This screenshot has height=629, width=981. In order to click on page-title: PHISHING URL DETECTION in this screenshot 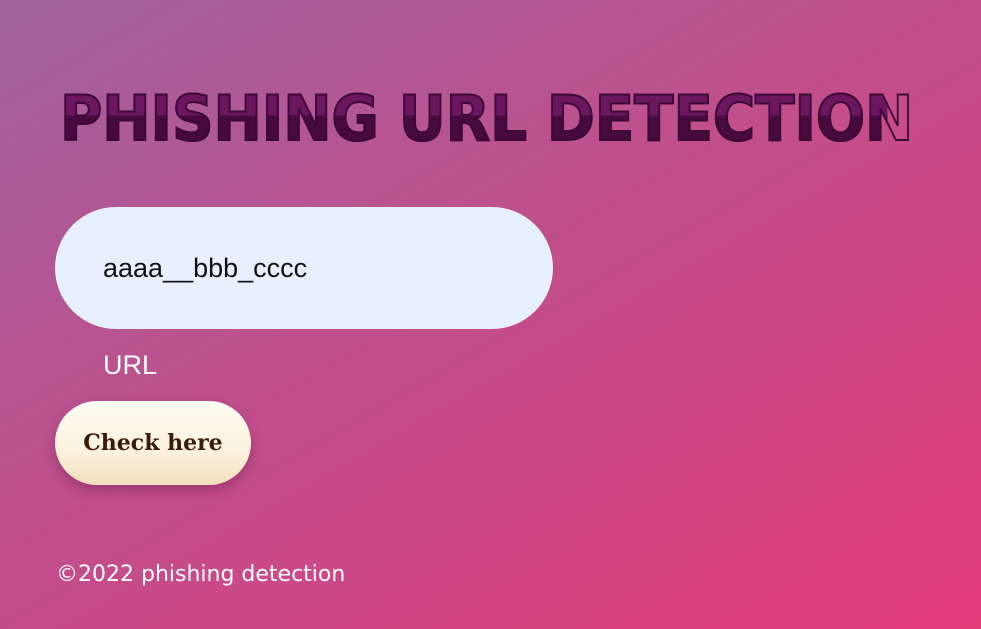, I will do `click(486, 118)`.